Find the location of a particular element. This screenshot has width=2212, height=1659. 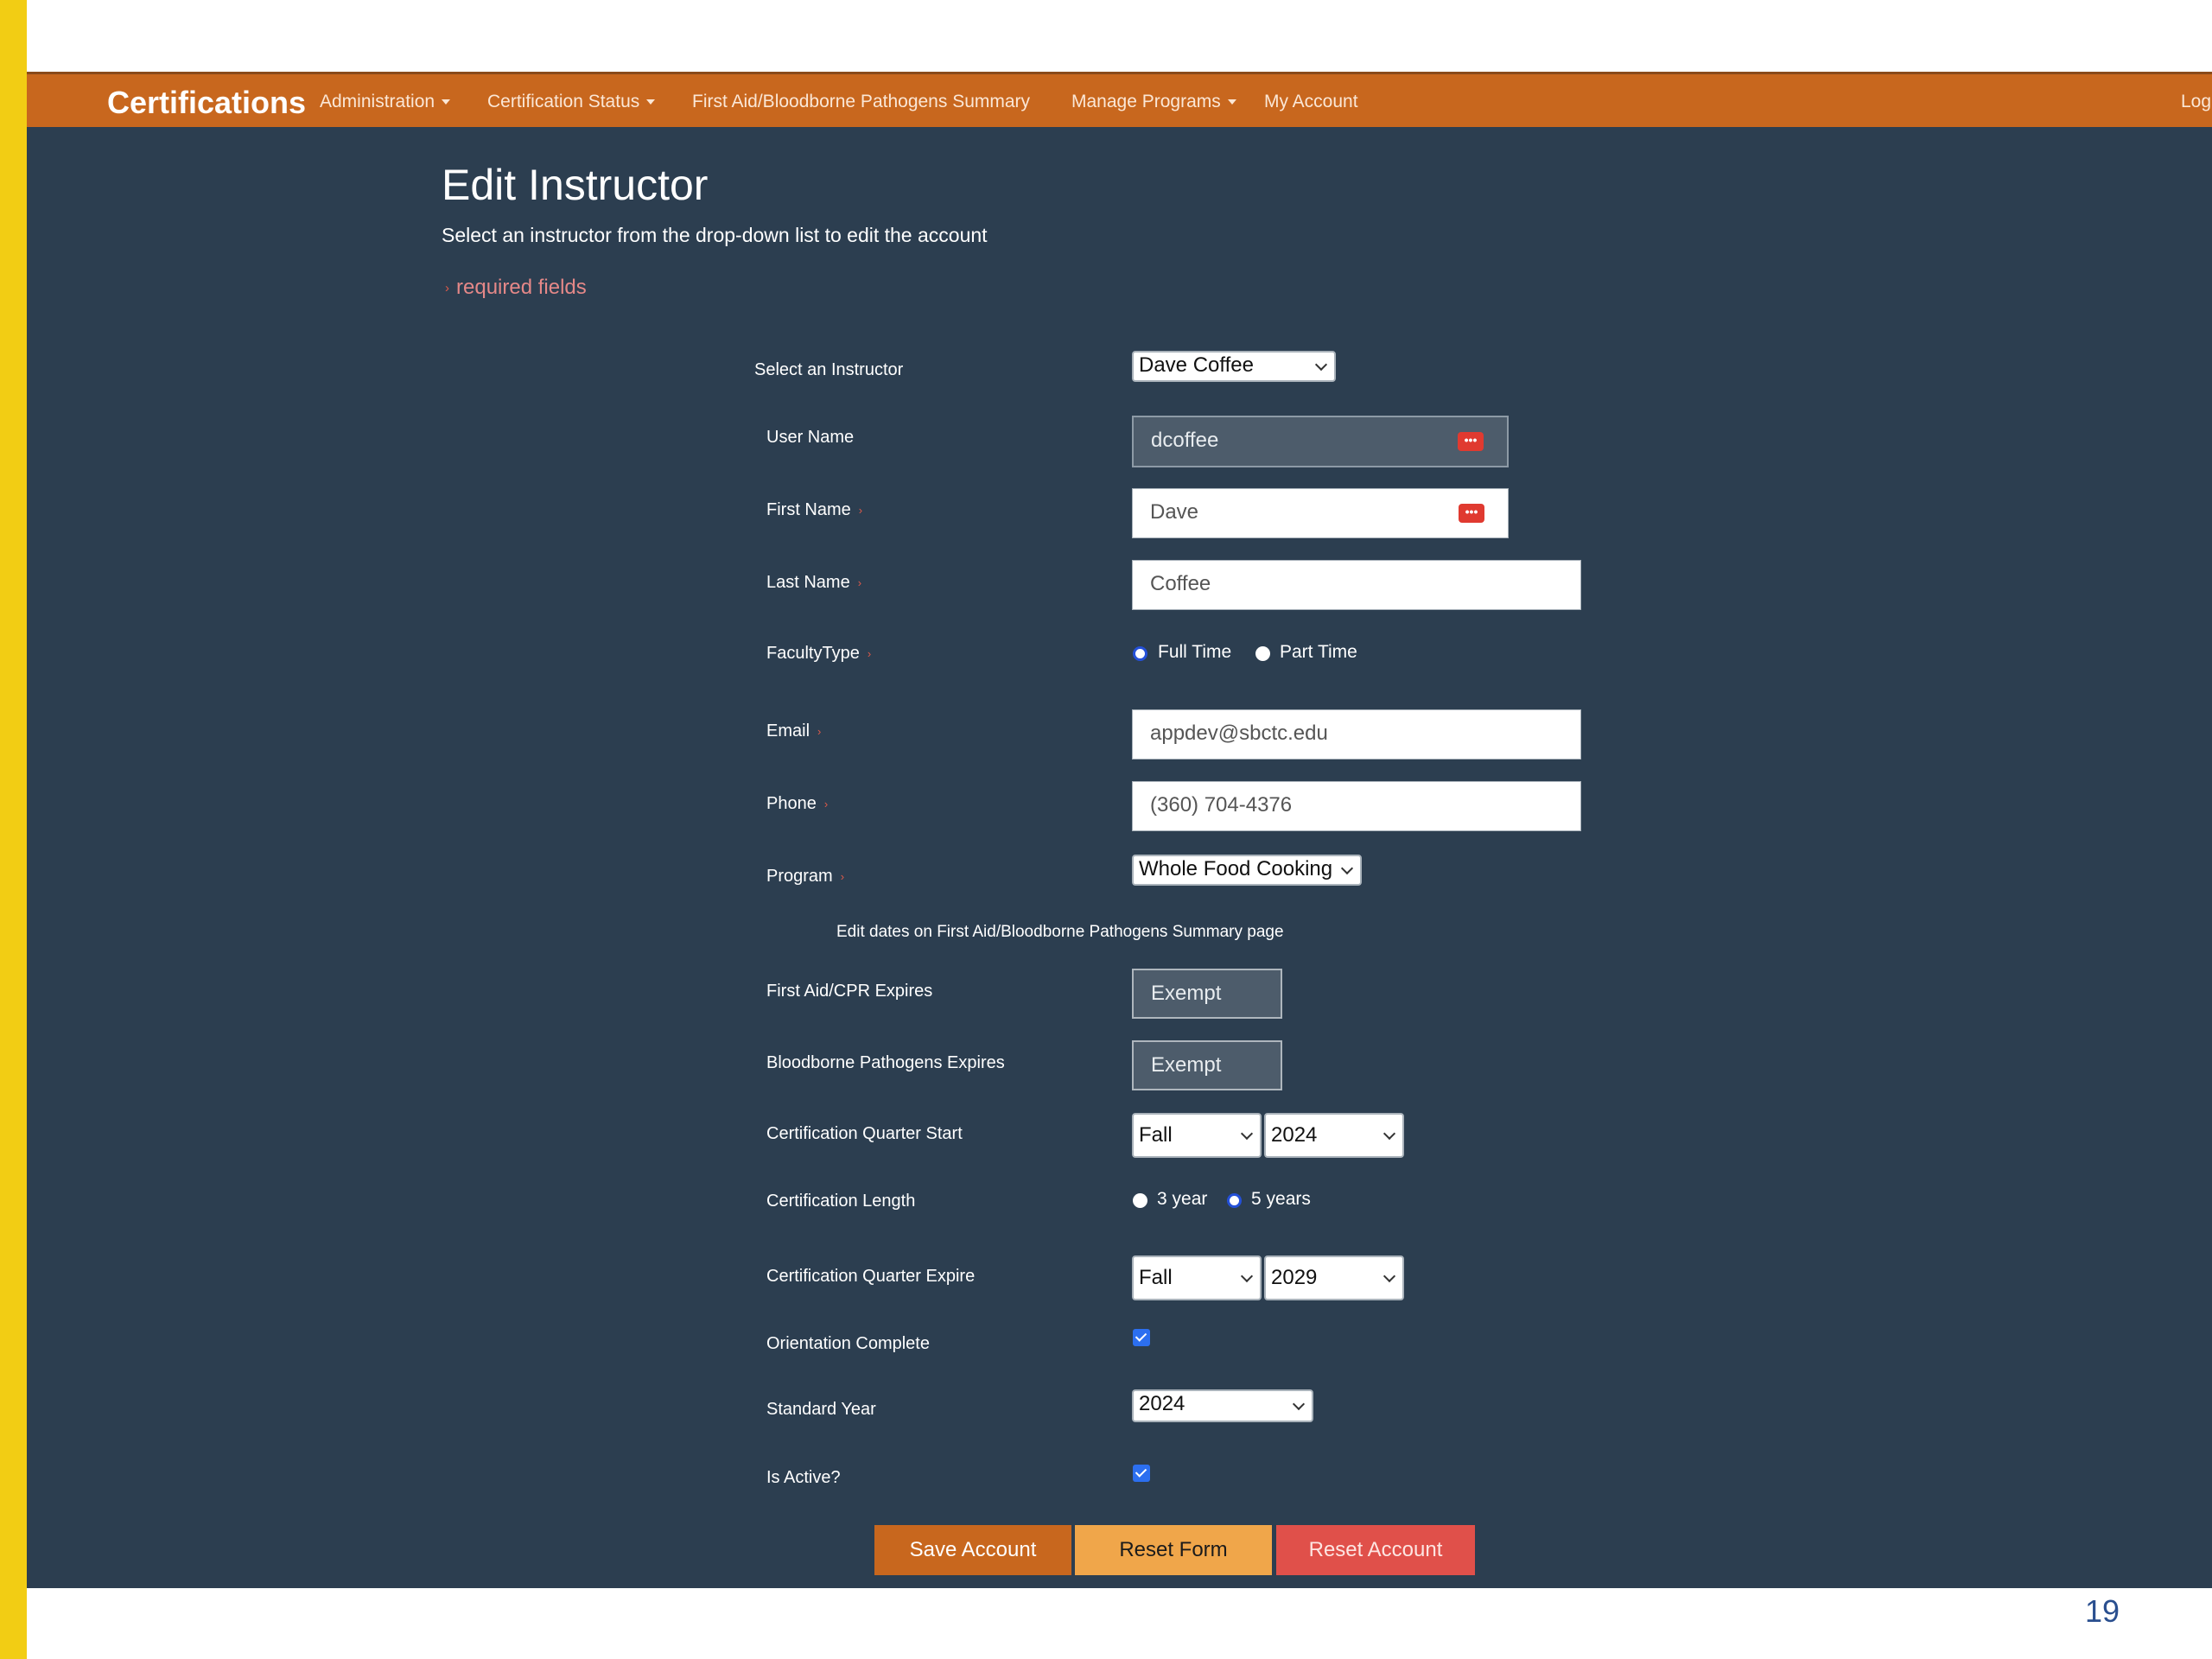

cert-length-label: Certification Length is located at coordinates (841, 1201).